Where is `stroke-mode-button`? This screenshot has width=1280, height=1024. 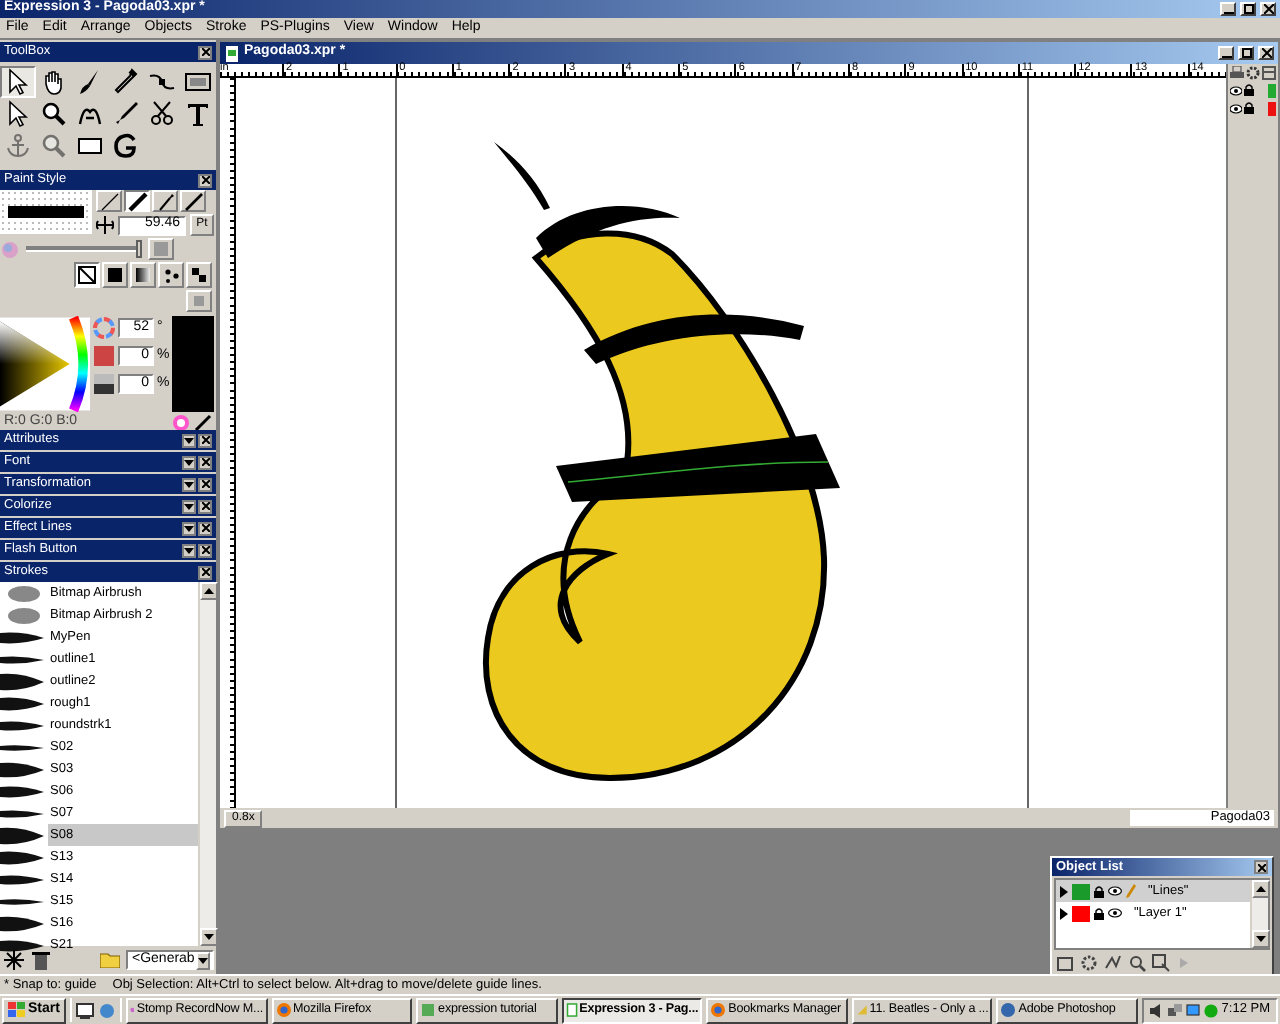
stroke-mode-button is located at coordinates (137, 201).